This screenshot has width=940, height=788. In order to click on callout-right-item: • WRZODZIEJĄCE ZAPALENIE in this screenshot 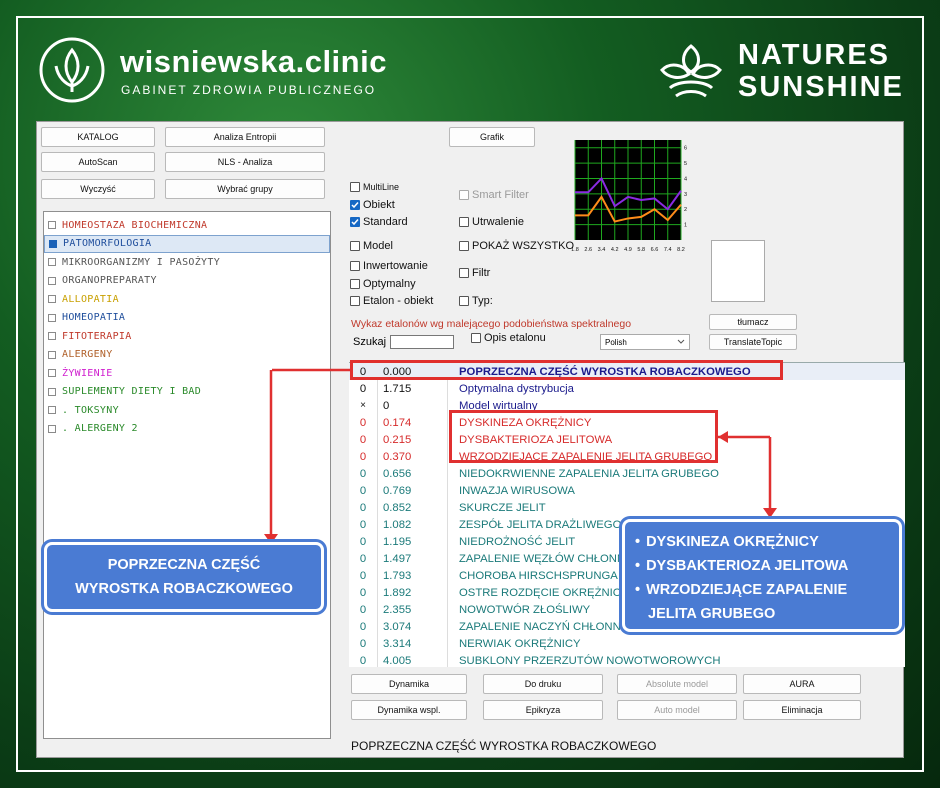, I will do `click(762, 590)`.